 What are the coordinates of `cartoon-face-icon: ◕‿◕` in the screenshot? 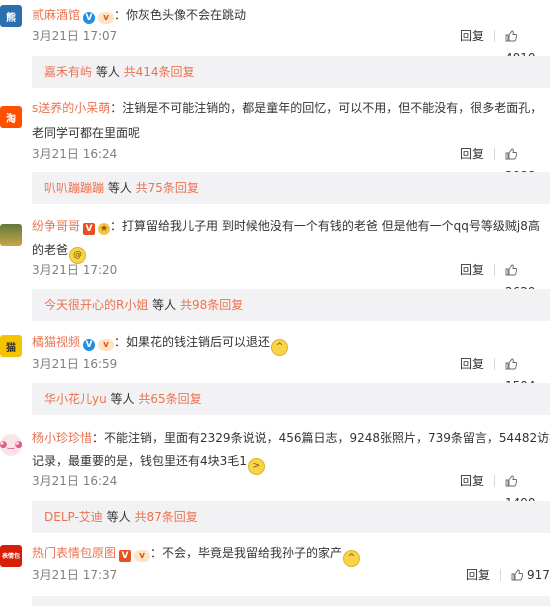 It's located at (11, 445).